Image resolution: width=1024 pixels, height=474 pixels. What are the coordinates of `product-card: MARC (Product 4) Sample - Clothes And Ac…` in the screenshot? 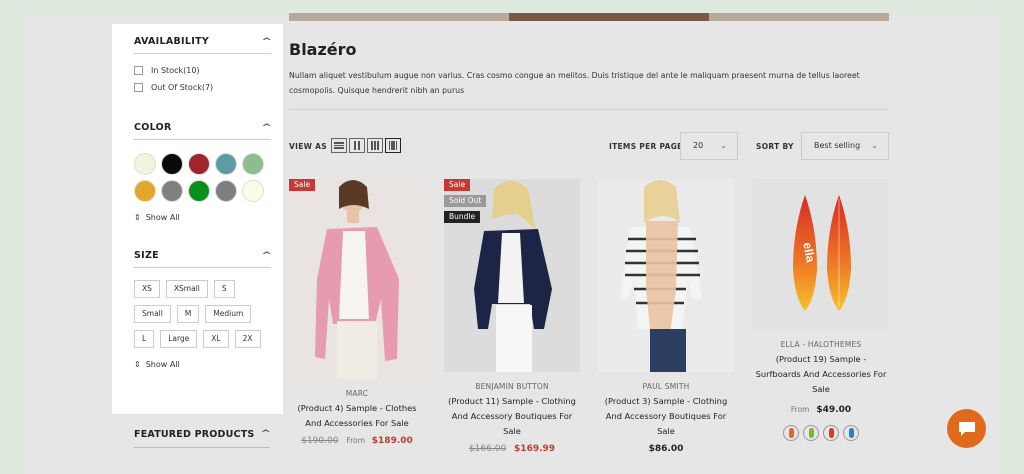 It's located at (357, 312).